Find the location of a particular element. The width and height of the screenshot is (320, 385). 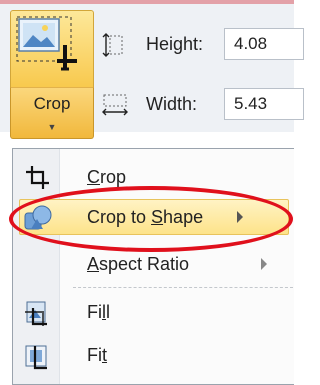

height-input: 4.08 is located at coordinates (264, 44).